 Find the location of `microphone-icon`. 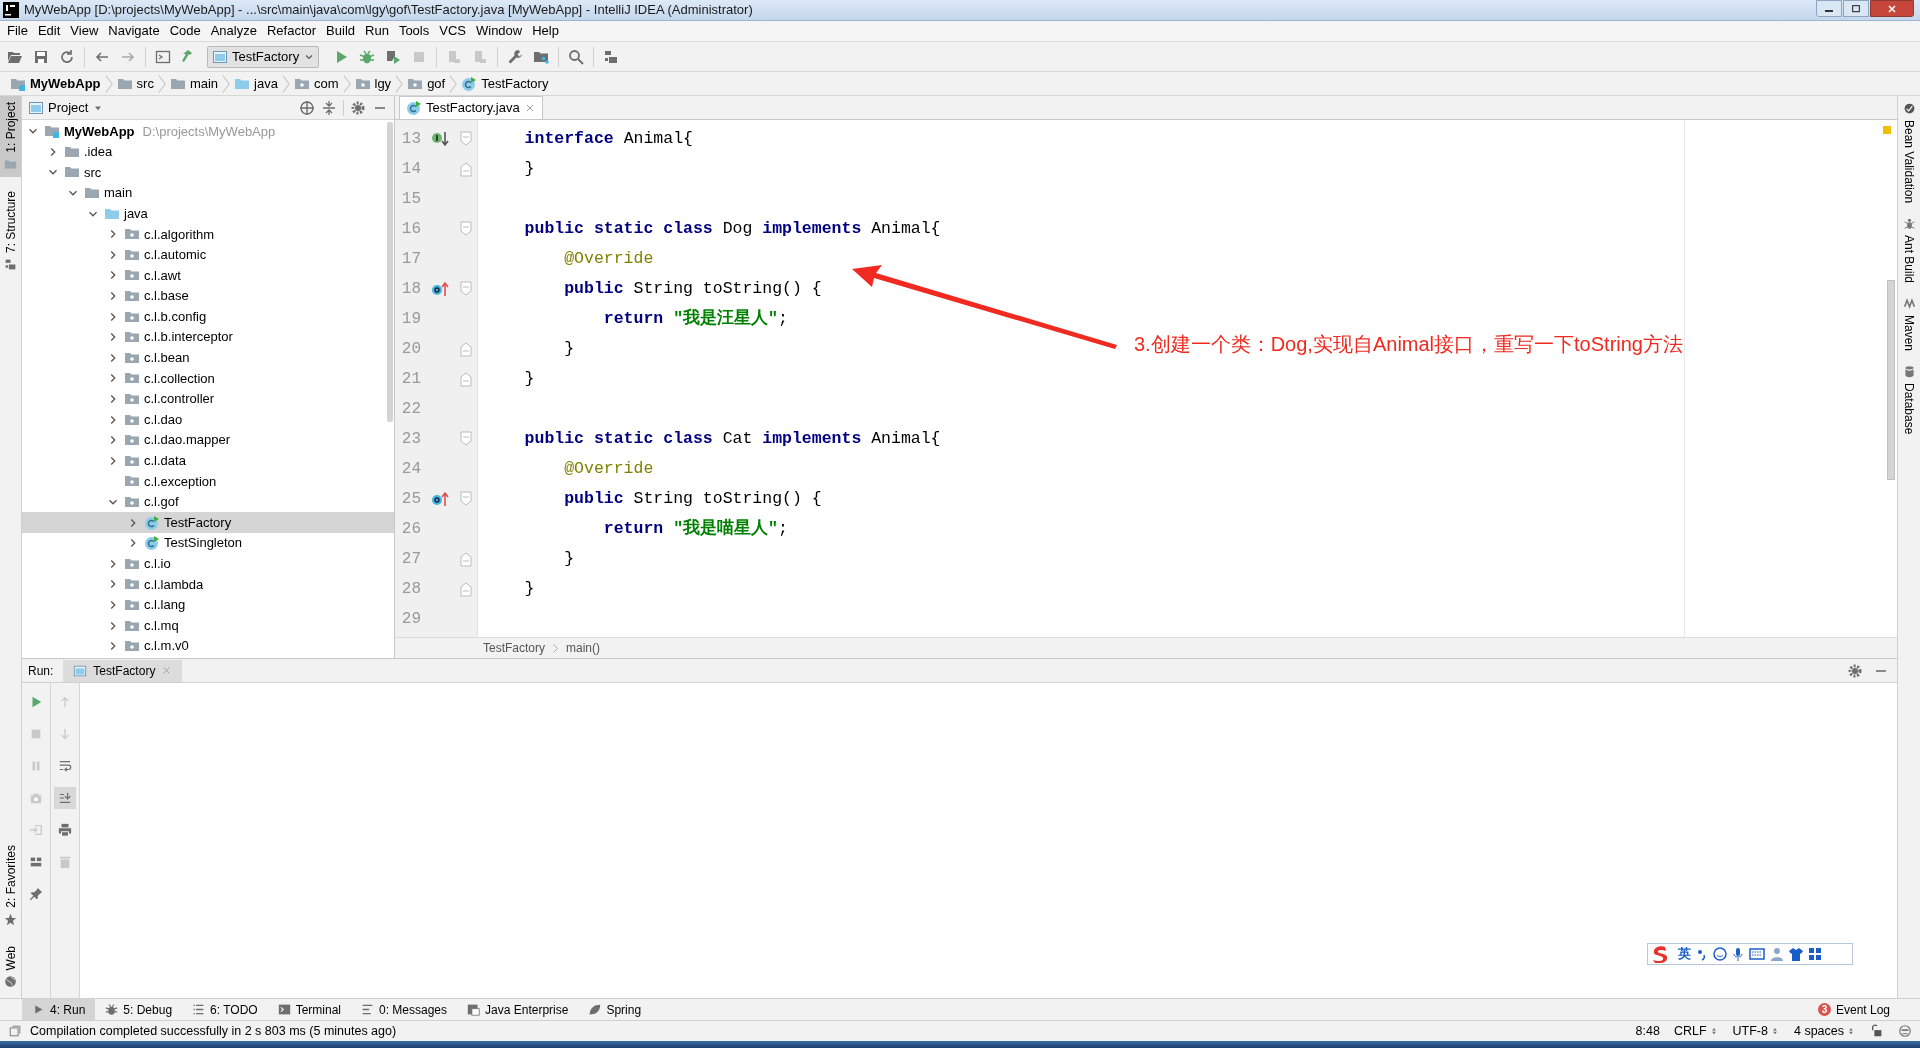

microphone-icon is located at coordinates (1738, 954).